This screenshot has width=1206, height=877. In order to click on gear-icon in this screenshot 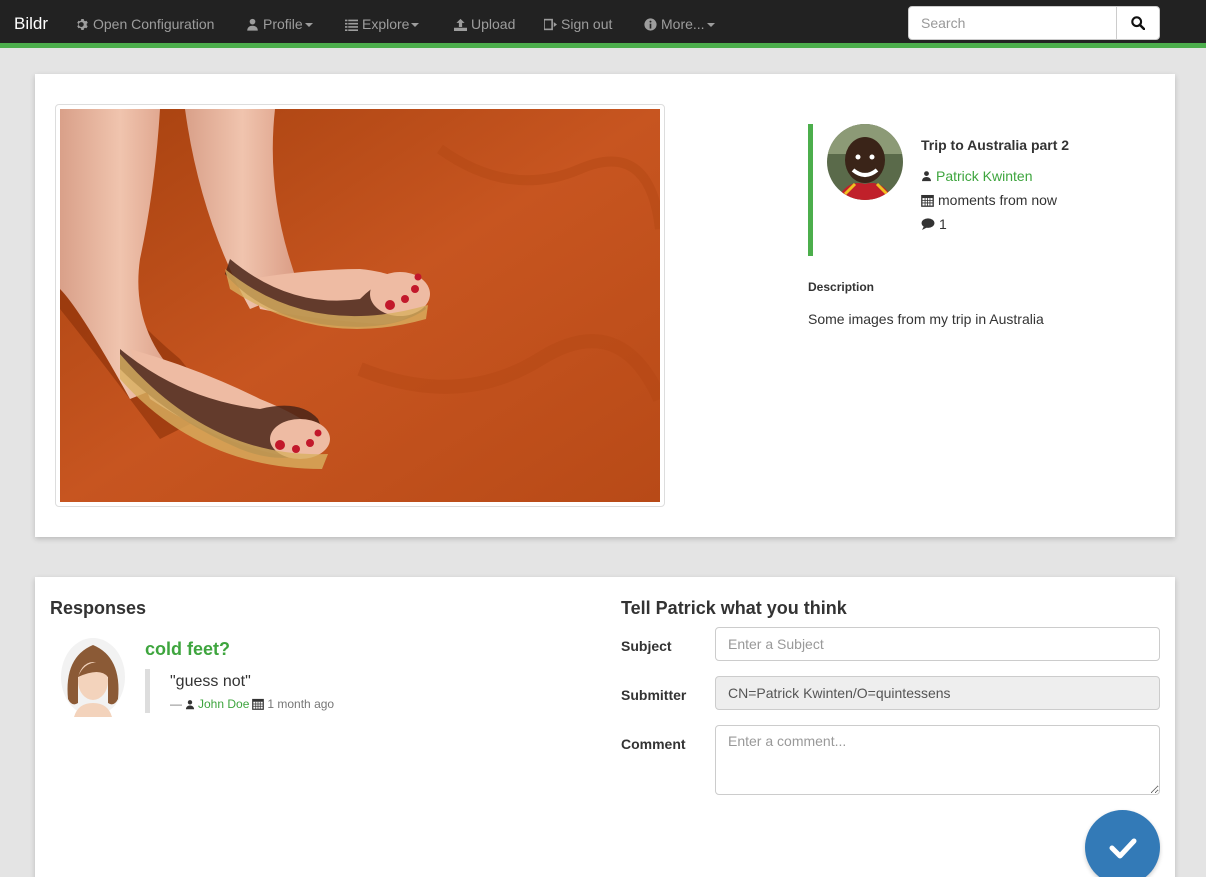, I will do `click(82, 24)`.